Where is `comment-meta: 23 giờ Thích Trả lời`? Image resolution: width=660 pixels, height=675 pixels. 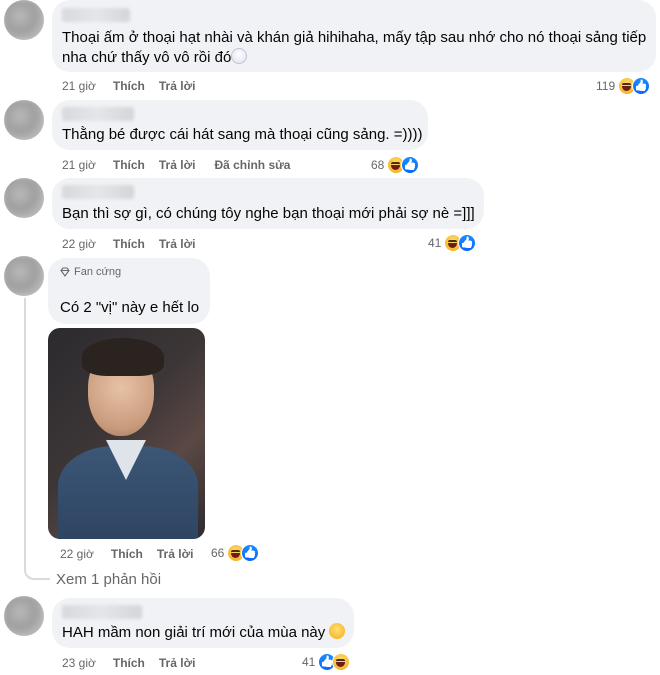 comment-meta: 23 giờ Thích Trả lời is located at coordinates (138, 663).